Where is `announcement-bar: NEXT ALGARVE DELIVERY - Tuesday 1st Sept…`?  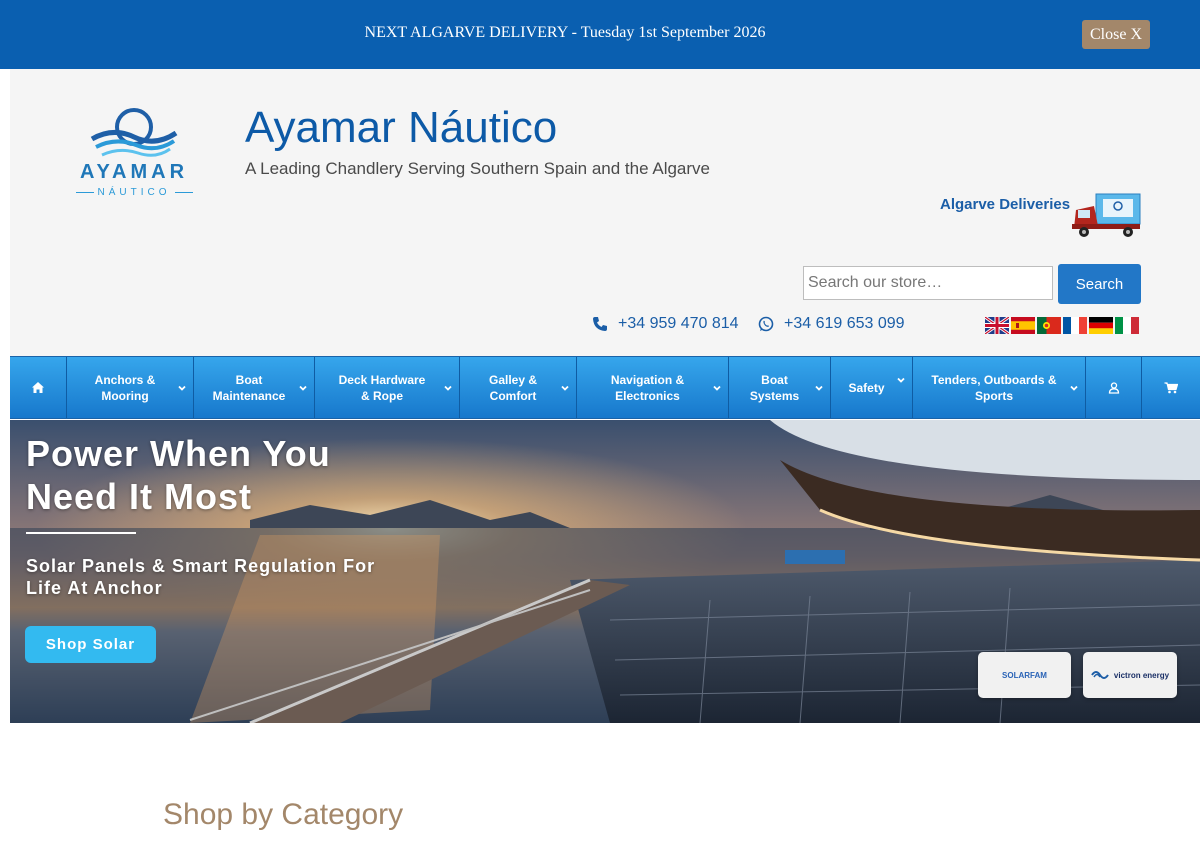
announcement-bar: NEXT ALGARVE DELIVERY - Tuesday 1st Sept… is located at coordinates (600, 34).